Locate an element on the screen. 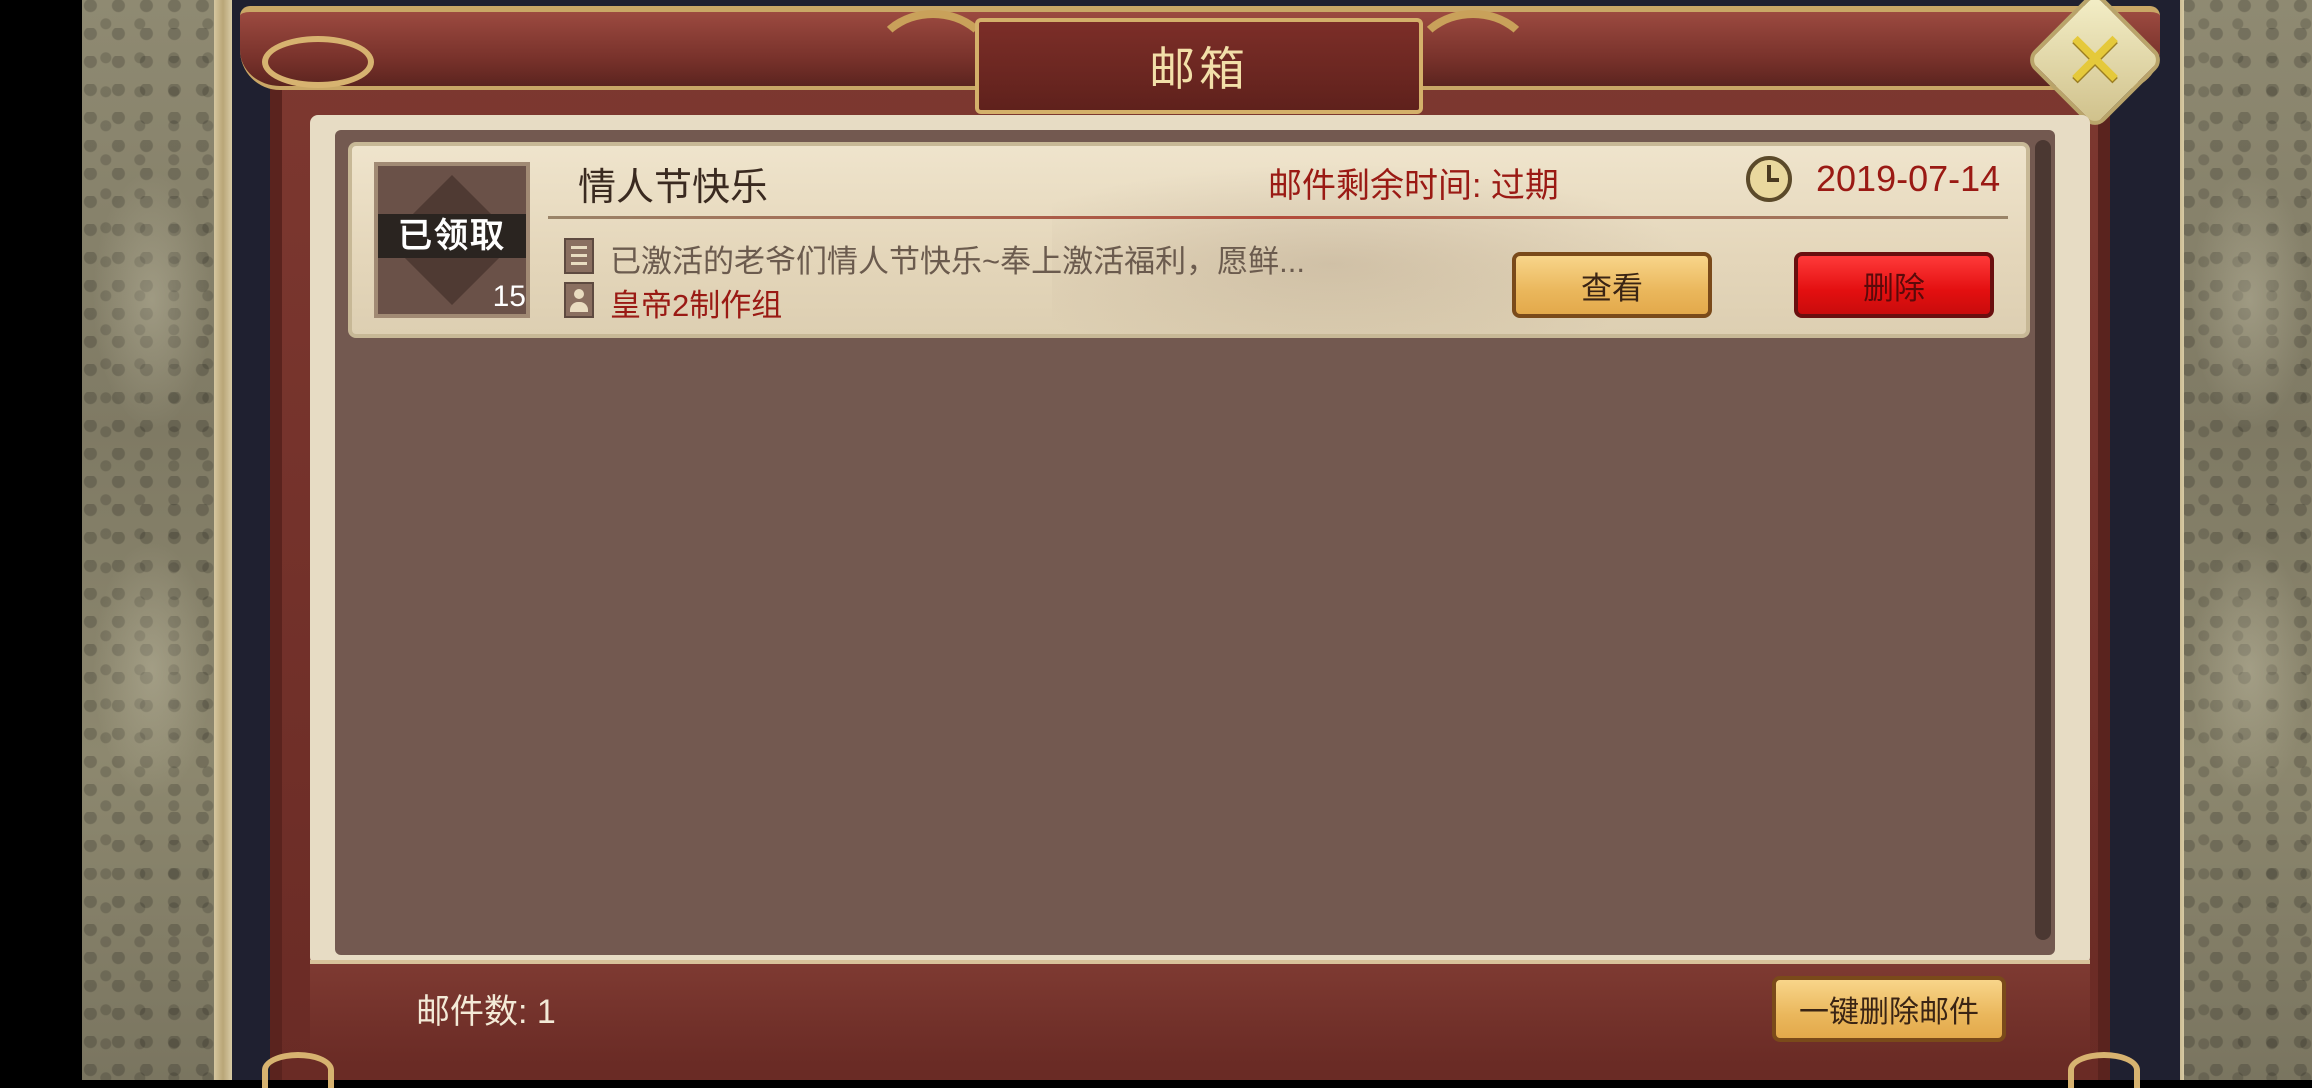  clock-icon is located at coordinates (1769, 179).